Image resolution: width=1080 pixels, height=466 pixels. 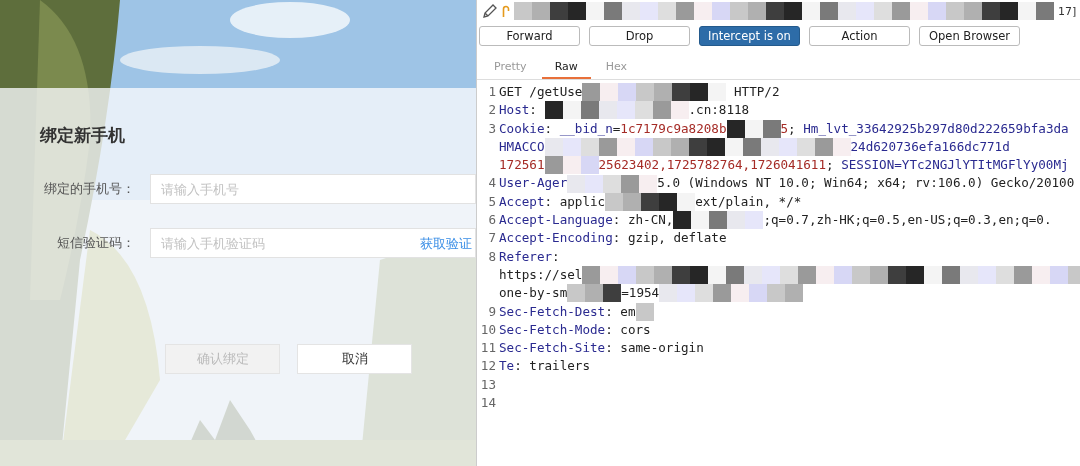 What do you see at coordinates (749, 36) in the screenshot?
I see `toolbar-button: Intercept is on` at bounding box center [749, 36].